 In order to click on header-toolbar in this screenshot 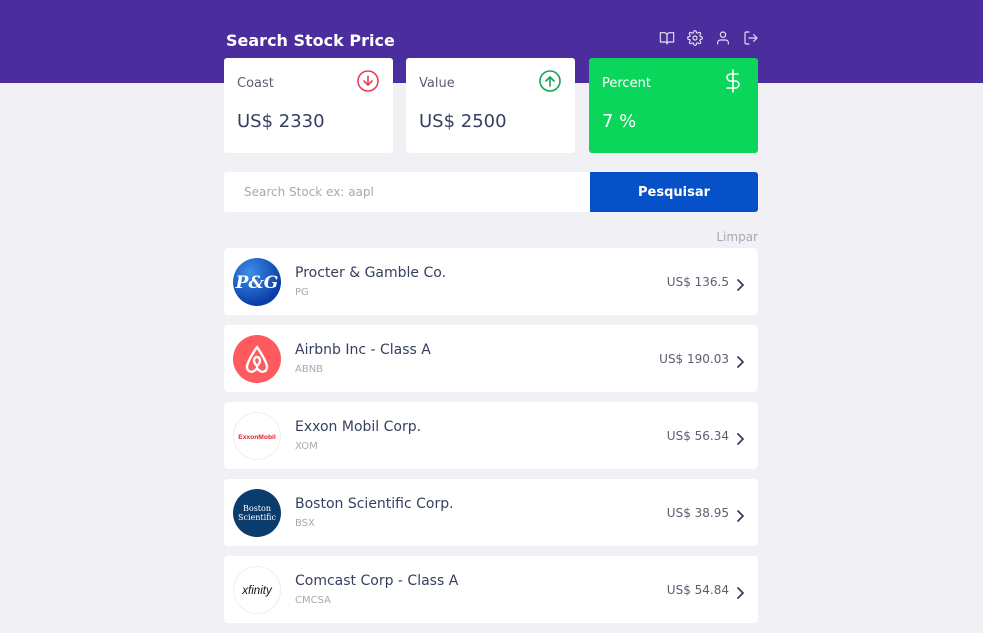, I will do `click(709, 38)`.